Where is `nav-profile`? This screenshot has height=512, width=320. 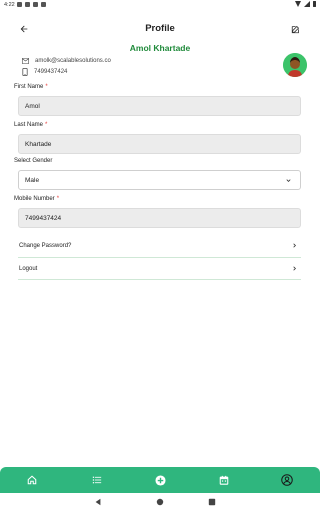
nav-profile is located at coordinates (287, 480).